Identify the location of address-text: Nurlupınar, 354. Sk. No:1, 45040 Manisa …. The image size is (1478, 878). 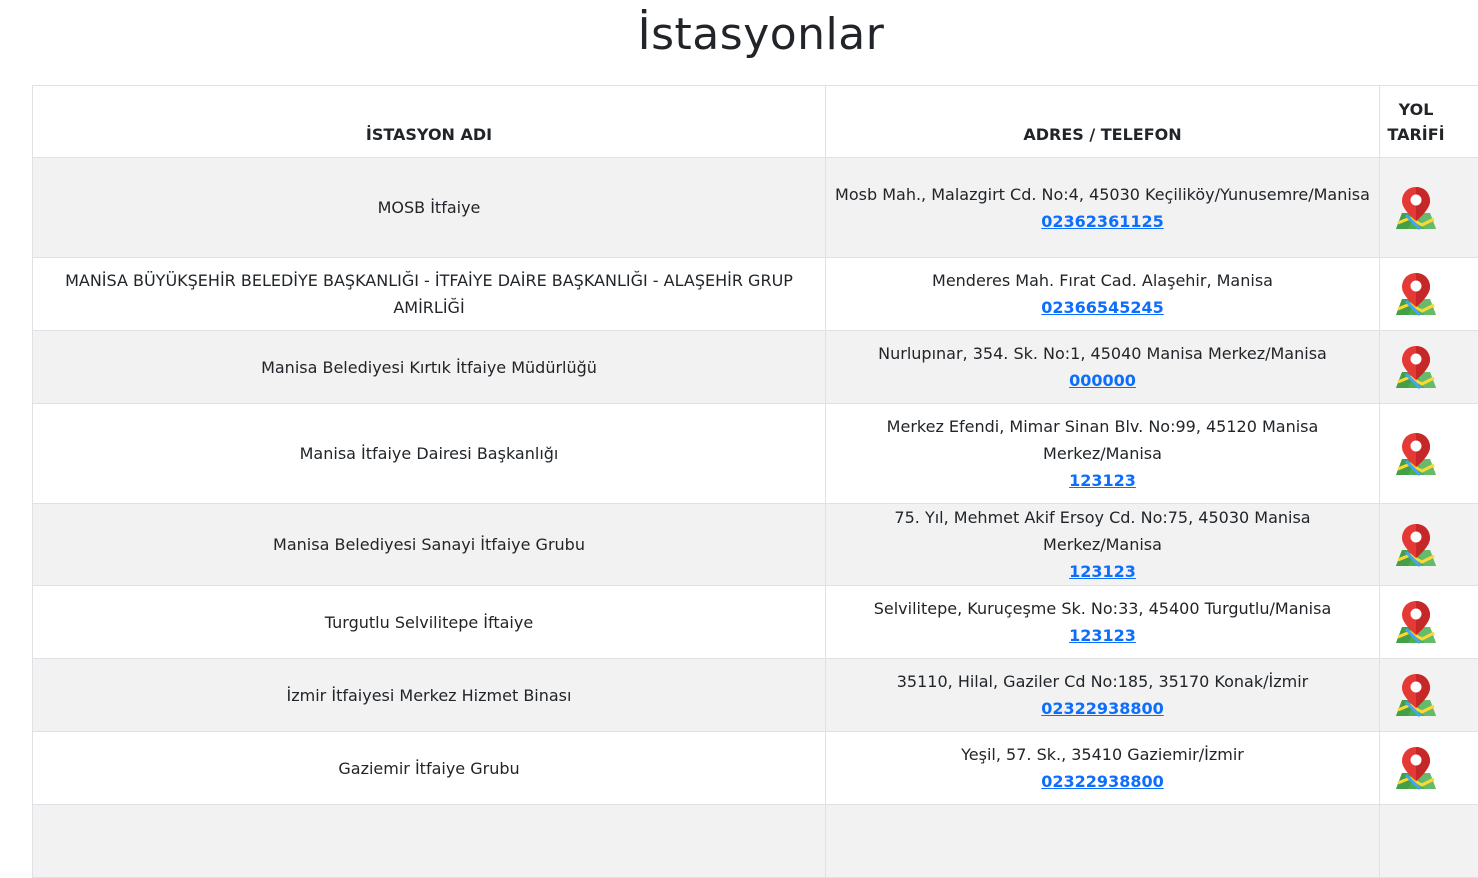
(1102, 353).